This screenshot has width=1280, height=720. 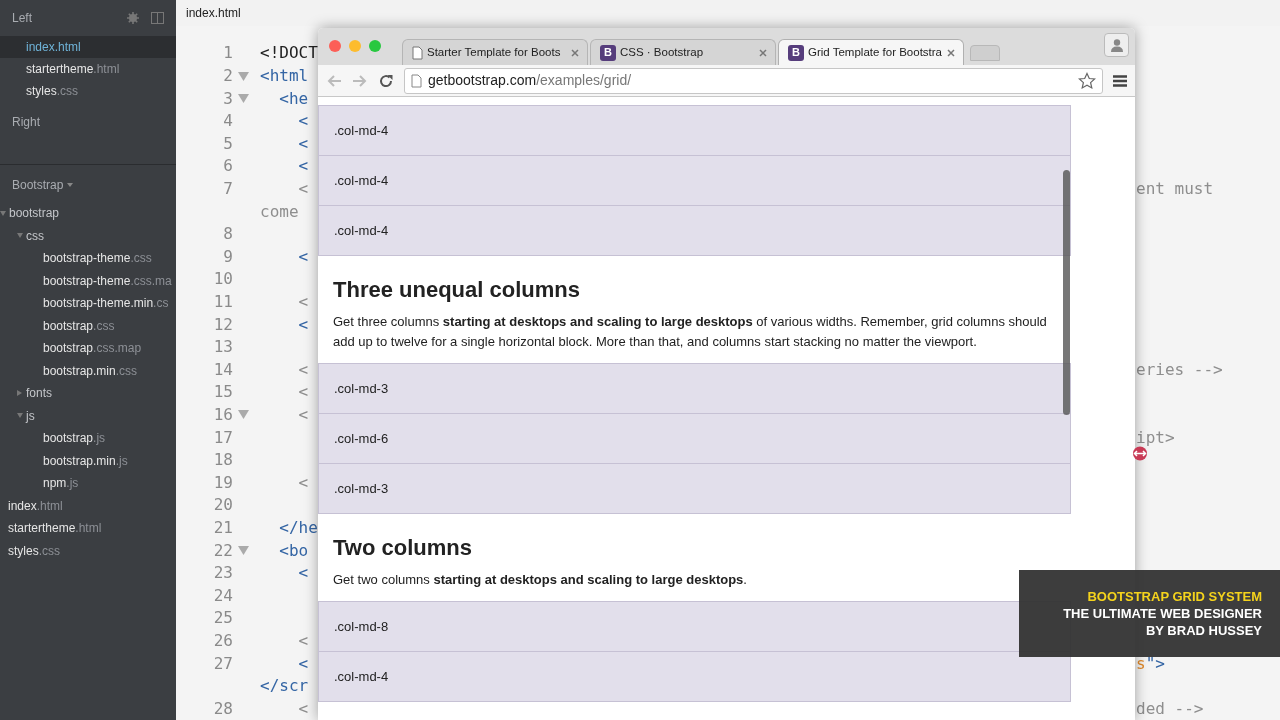 What do you see at coordinates (88, 213) in the screenshot?
I see `tree-item: bootstrap` at bounding box center [88, 213].